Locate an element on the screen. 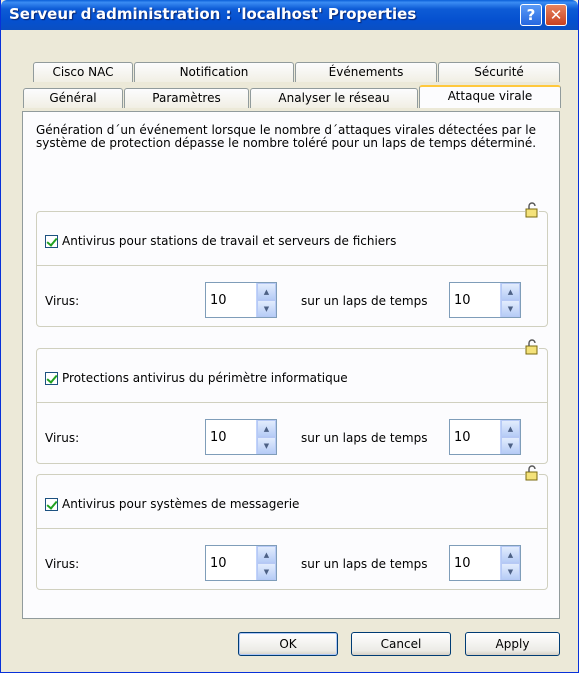 The image size is (579, 673). tab-label: Paramètres is located at coordinates (186, 98).